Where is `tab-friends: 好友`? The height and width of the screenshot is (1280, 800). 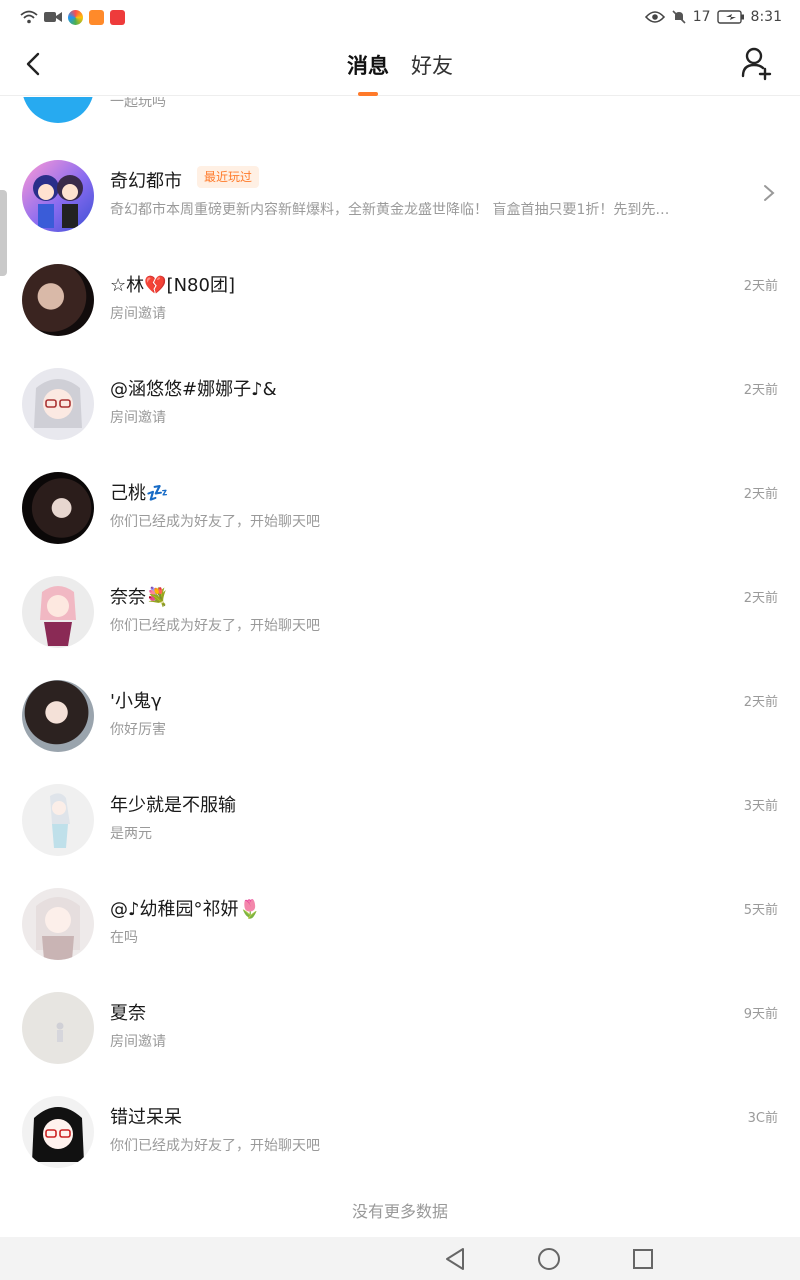
tab-friends: 好友 is located at coordinates (432, 65).